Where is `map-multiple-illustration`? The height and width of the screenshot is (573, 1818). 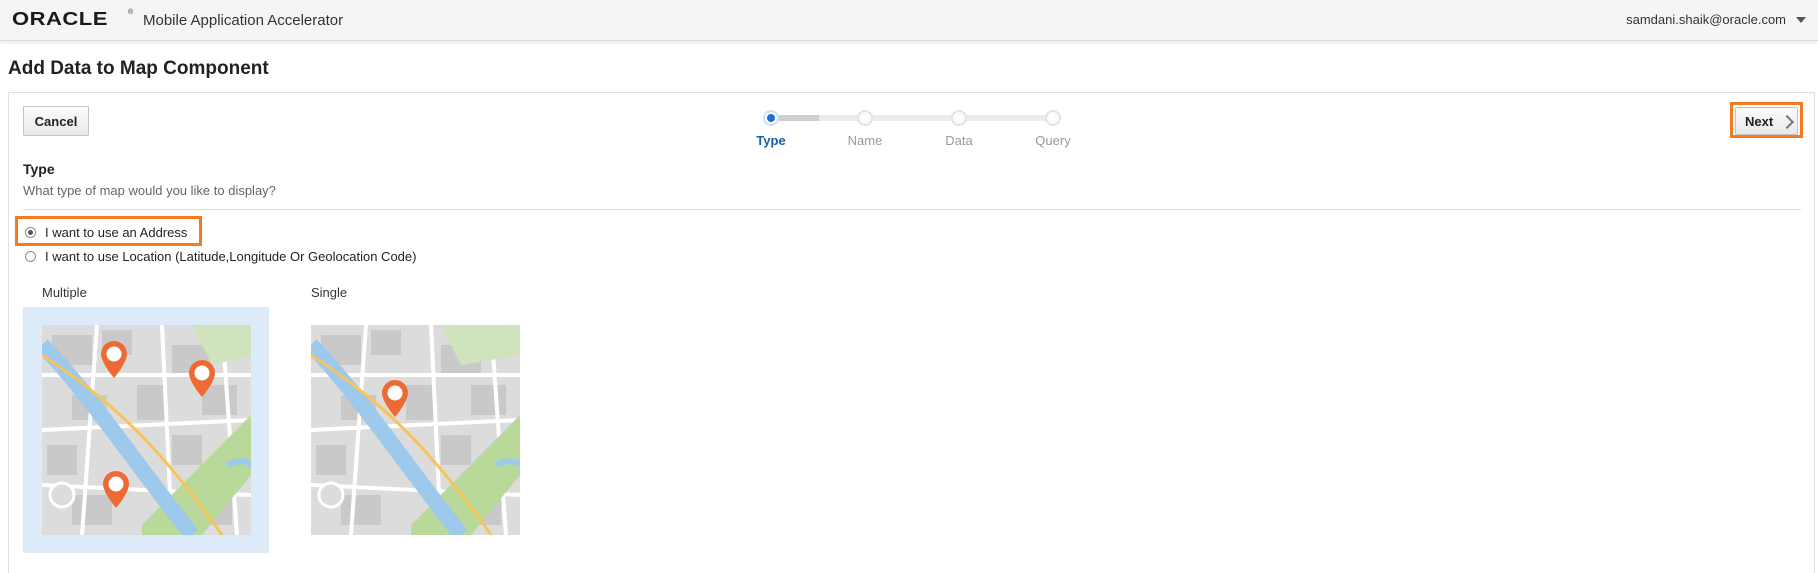
map-multiple-illustration is located at coordinates (146, 430).